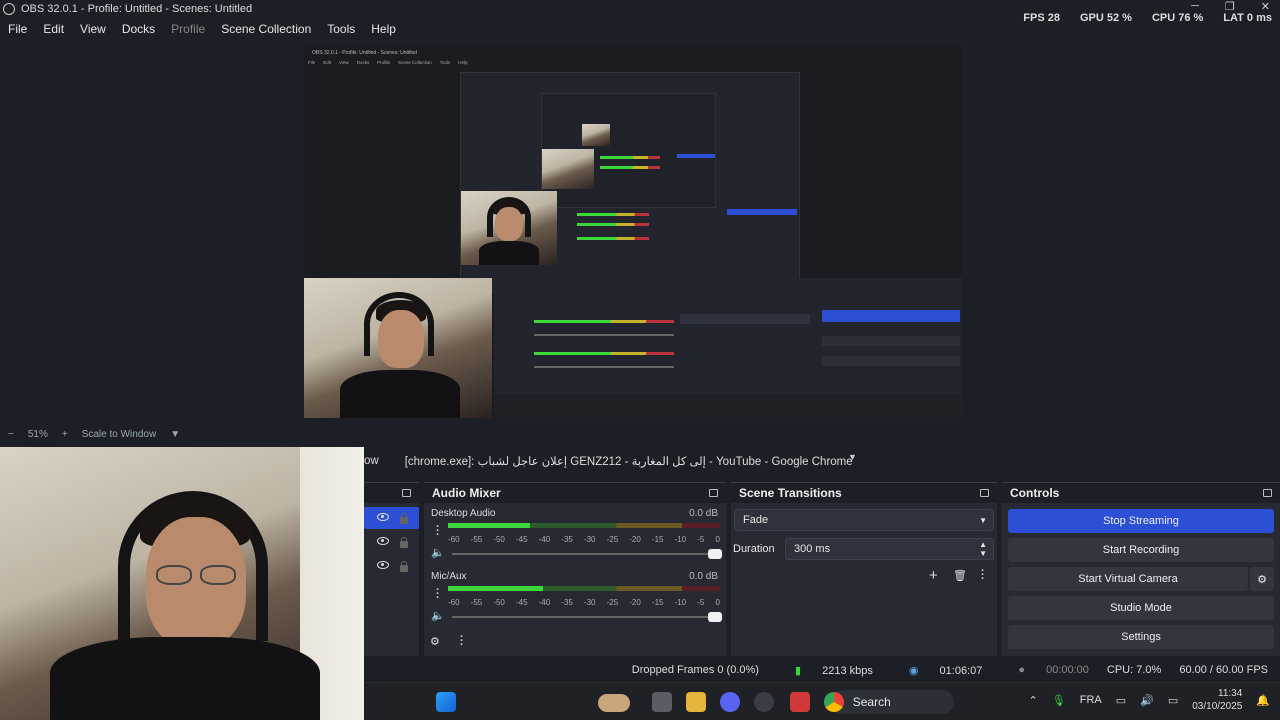  What do you see at coordinates (1262, 579) in the screenshot?
I see `virtual-camera-settings-gear-icon: ⚙` at bounding box center [1262, 579].